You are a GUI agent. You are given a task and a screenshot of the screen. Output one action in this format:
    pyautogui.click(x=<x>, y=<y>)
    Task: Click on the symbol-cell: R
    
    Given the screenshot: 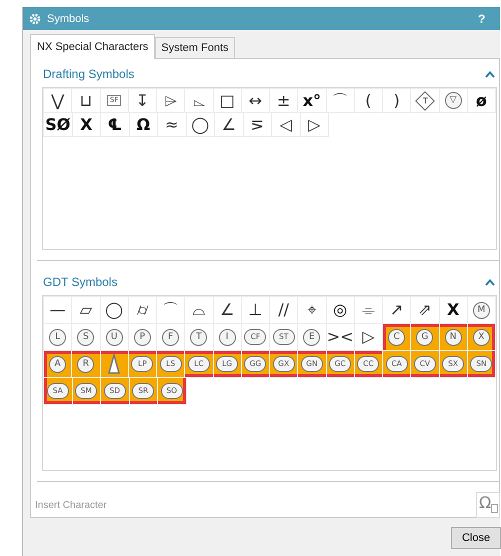 What is the action you would take?
    pyautogui.click(x=86, y=364)
    